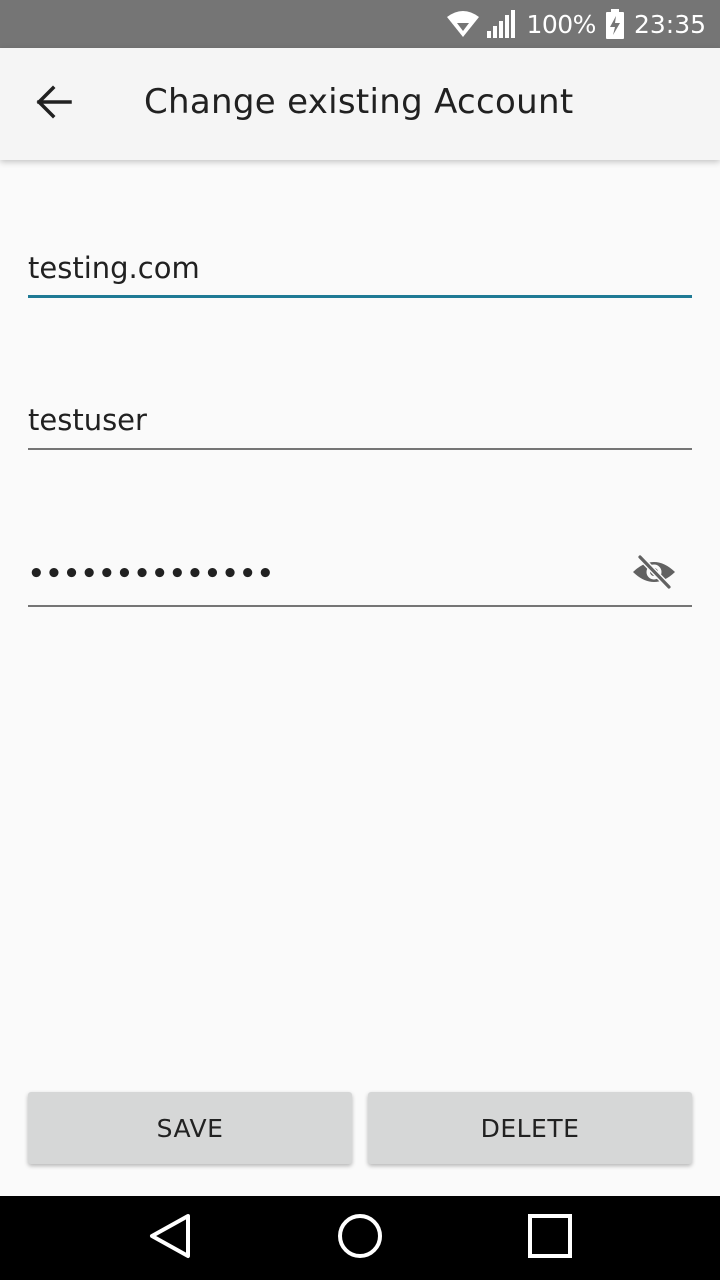 The height and width of the screenshot is (1280, 720). I want to click on app-bar: Change existing Account, so click(360, 104).